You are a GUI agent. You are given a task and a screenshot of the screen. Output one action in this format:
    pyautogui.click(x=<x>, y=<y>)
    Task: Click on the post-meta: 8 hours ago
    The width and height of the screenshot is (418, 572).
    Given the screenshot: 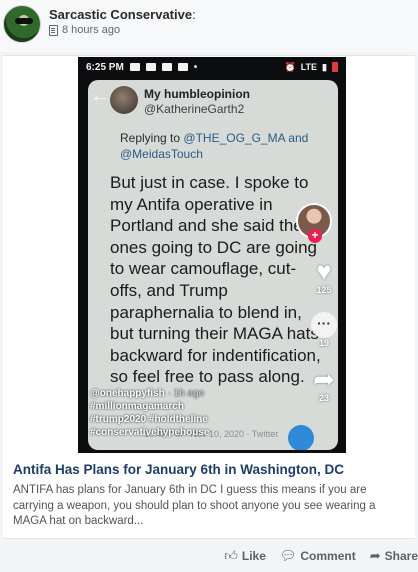 What is the action you would take?
    pyautogui.click(x=84, y=30)
    